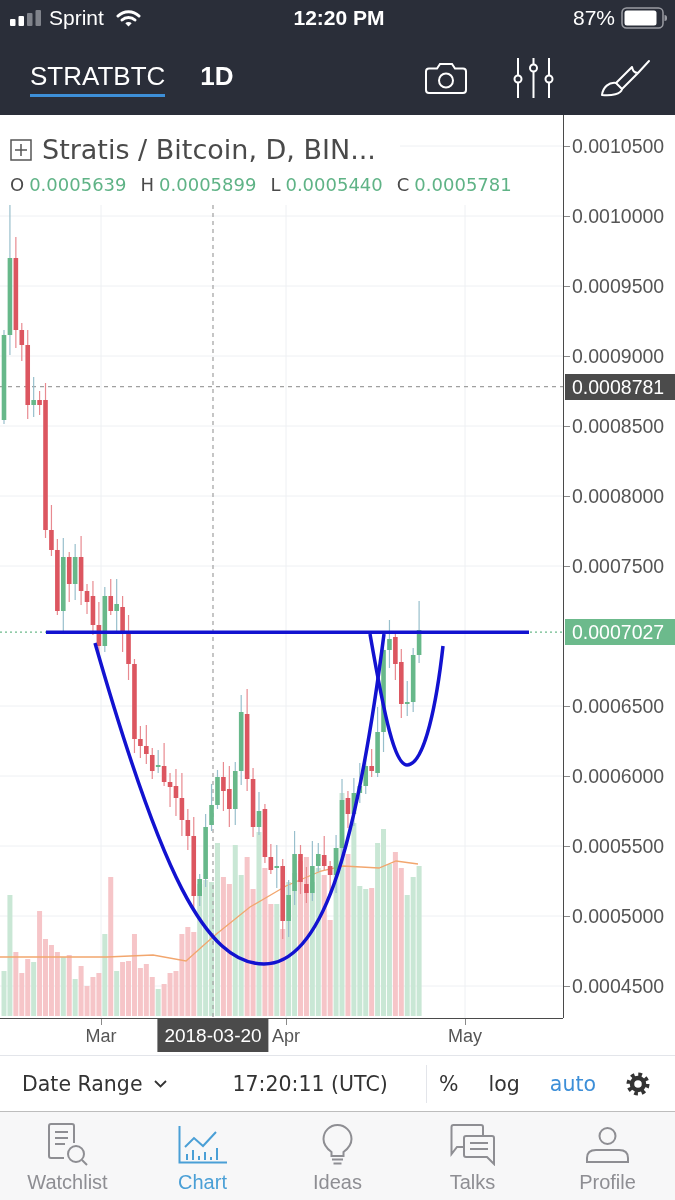 The width and height of the screenshot is (675, 1200). I want to click on legend-label: L, so click(275, 185).